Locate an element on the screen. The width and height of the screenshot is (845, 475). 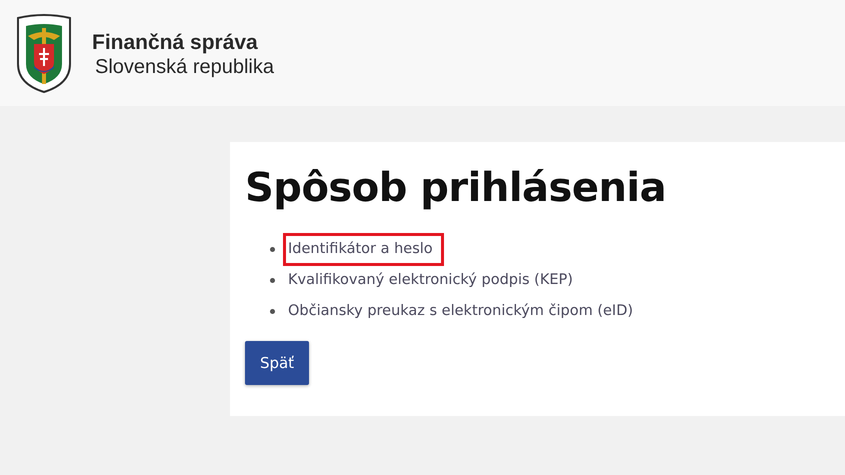
login-option-link: Kvalifikovaný elektronický podpis (KEP) is located at coordinates (433, 281).